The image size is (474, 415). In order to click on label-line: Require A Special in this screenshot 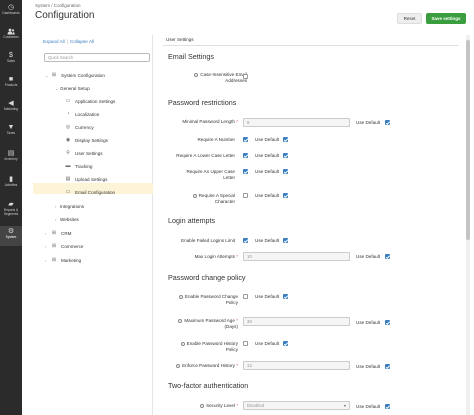, I will do `click(216, 195)`.